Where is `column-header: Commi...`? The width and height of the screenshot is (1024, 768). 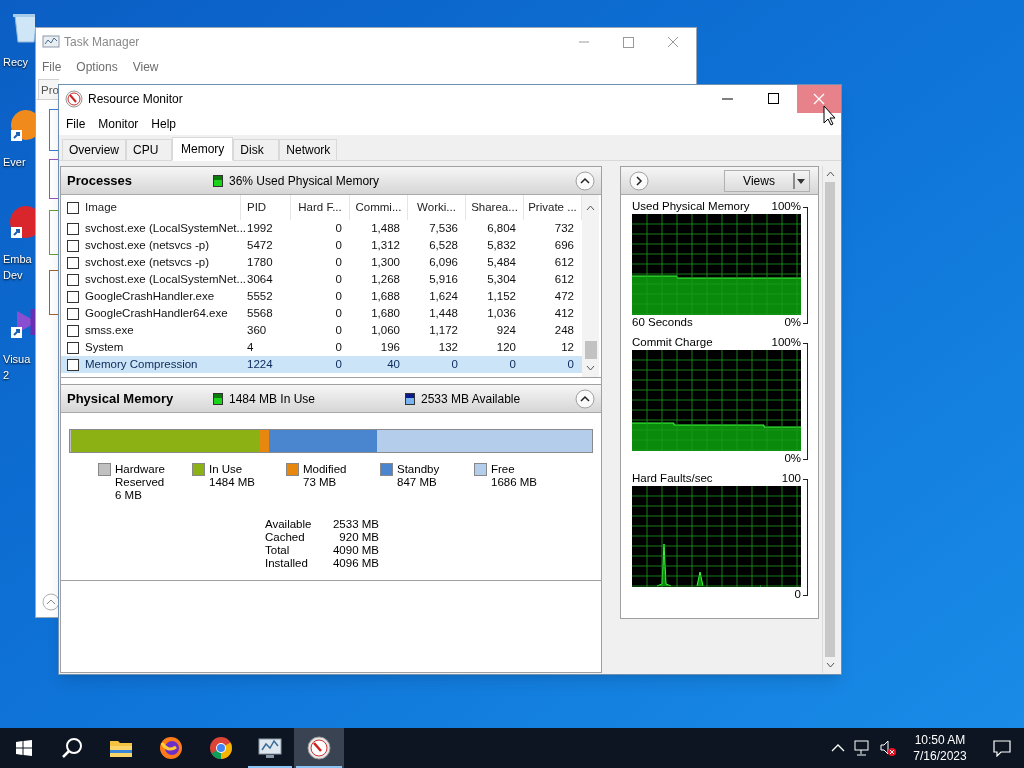 column-header: Commi... is located at coordinates (378, 207).